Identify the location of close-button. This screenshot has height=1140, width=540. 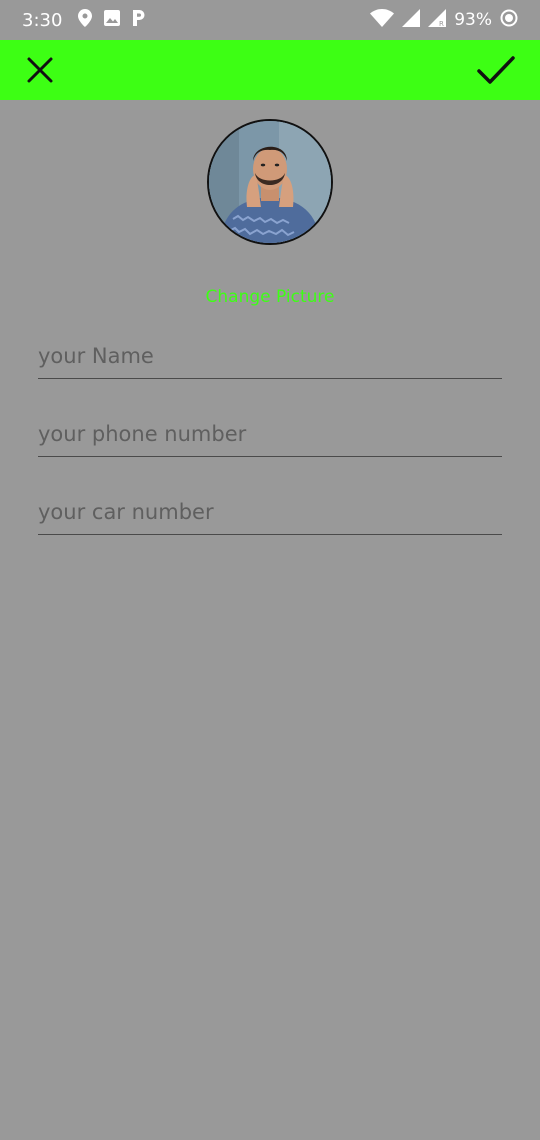
(40, 70).